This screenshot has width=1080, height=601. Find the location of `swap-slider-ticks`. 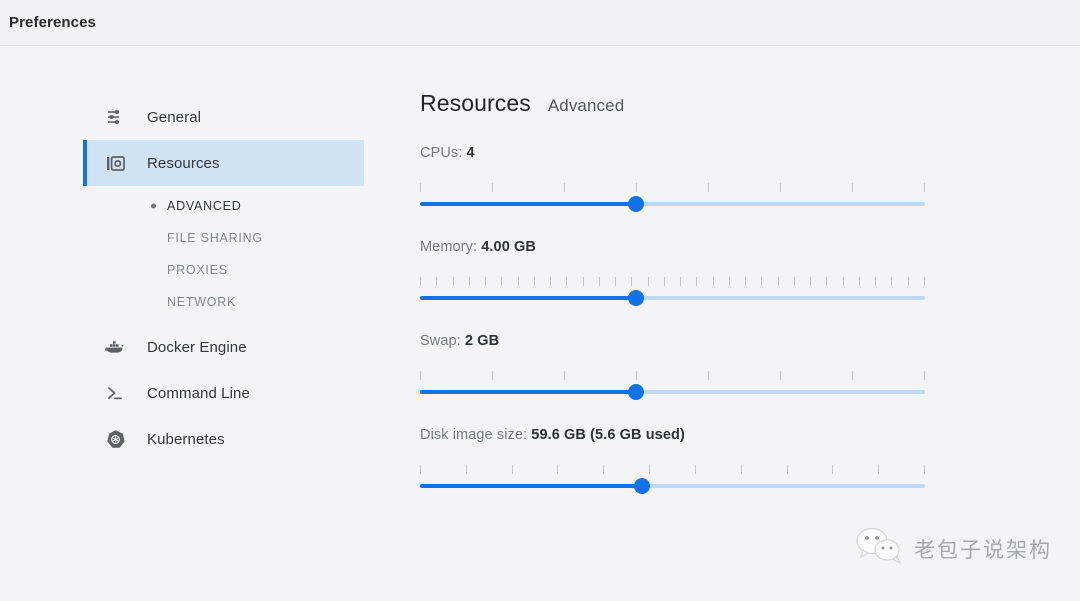

swap-slider-ticks is located at coordinates (672, 375).